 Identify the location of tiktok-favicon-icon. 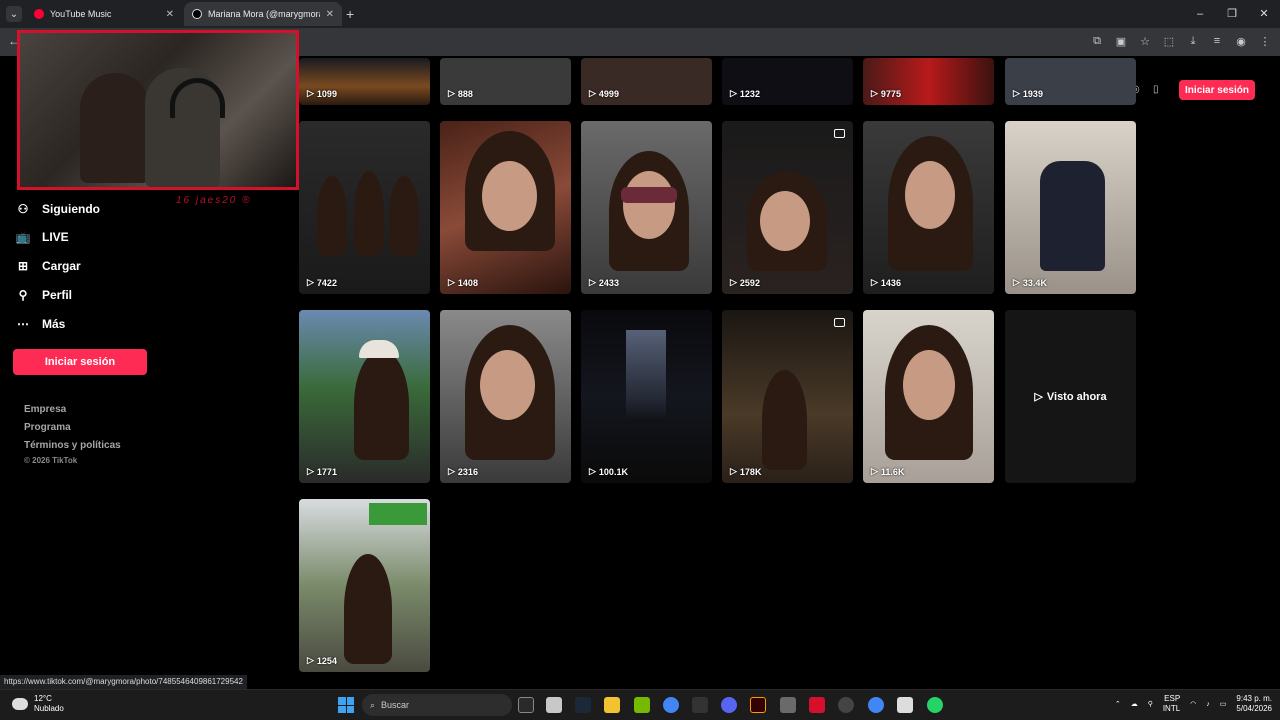
(197, 14).